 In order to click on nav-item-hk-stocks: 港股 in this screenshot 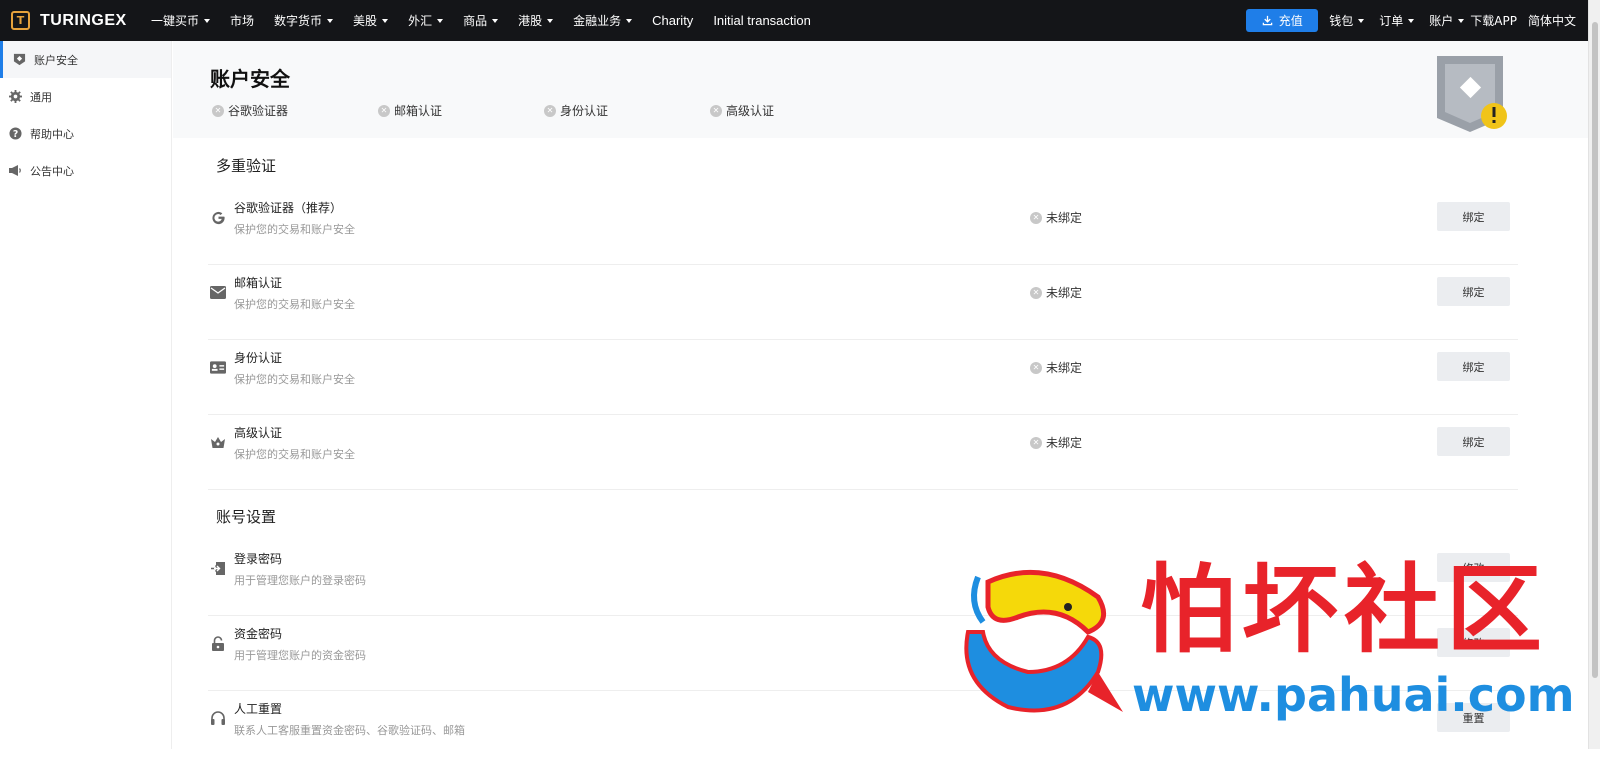, I will do `click(536, 20)`.